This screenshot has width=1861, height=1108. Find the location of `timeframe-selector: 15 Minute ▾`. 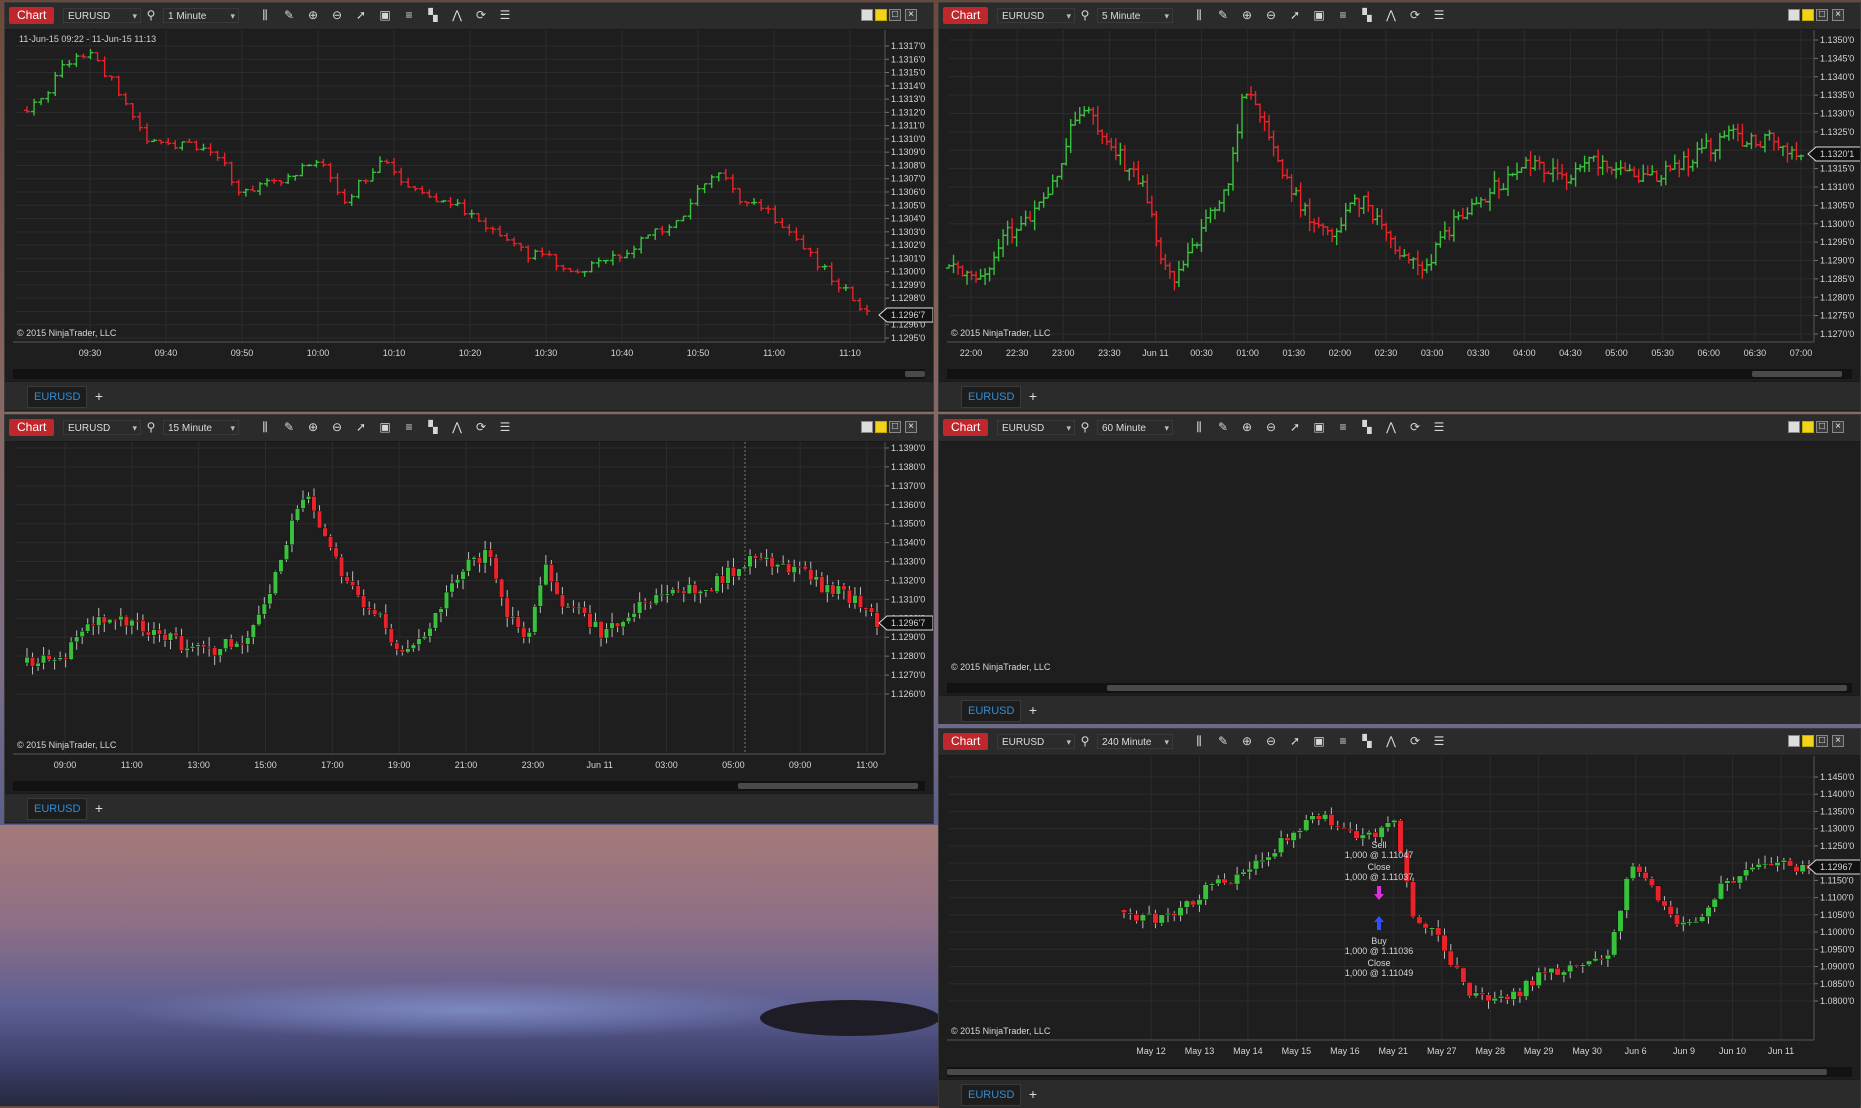

timeframe-selector: 15 Minute ▾ is located at coordinates (201, 427).